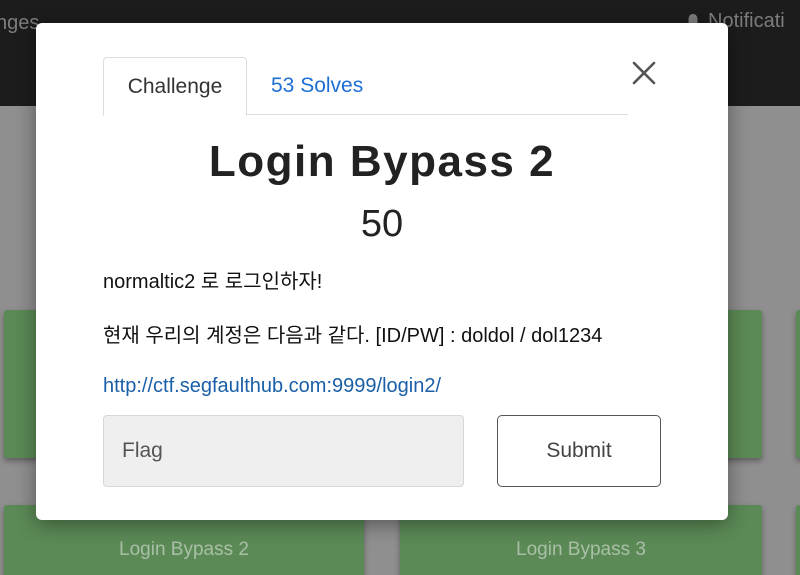 The image size is (800, 575). Describe the element at coordinates (283, 451) in the screenshot. I see `flag-input` at that location.